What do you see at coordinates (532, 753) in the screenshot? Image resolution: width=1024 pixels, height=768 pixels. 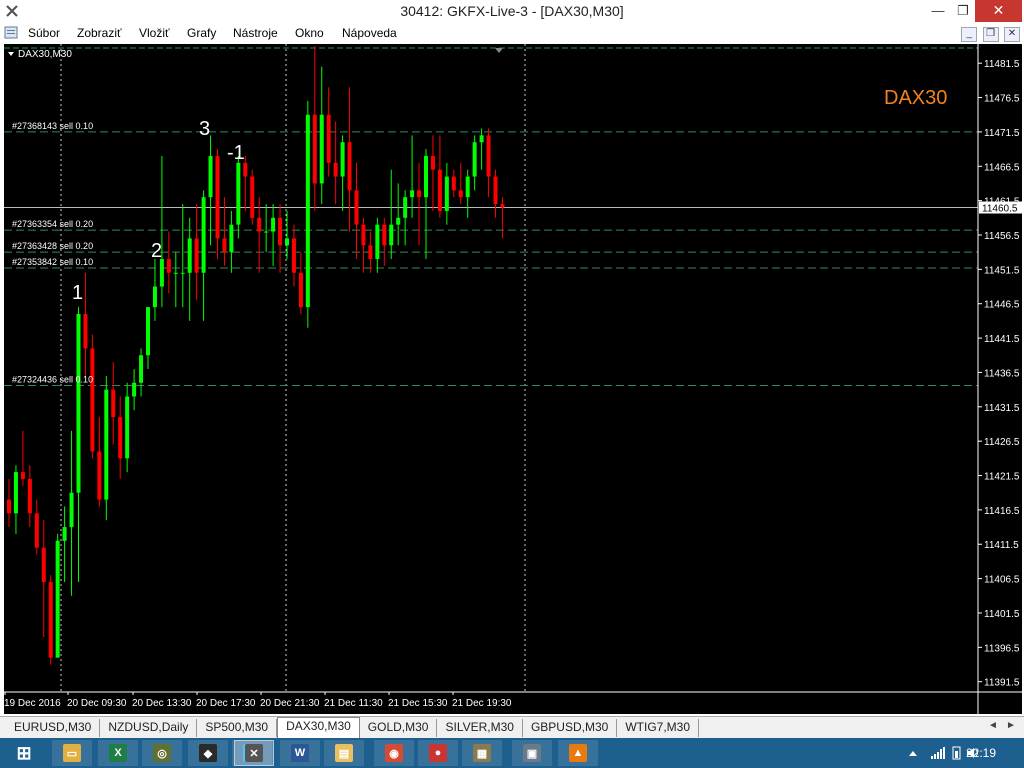 I see `taskbar-app-12-button: ▣` at bounding box center [532, 753].